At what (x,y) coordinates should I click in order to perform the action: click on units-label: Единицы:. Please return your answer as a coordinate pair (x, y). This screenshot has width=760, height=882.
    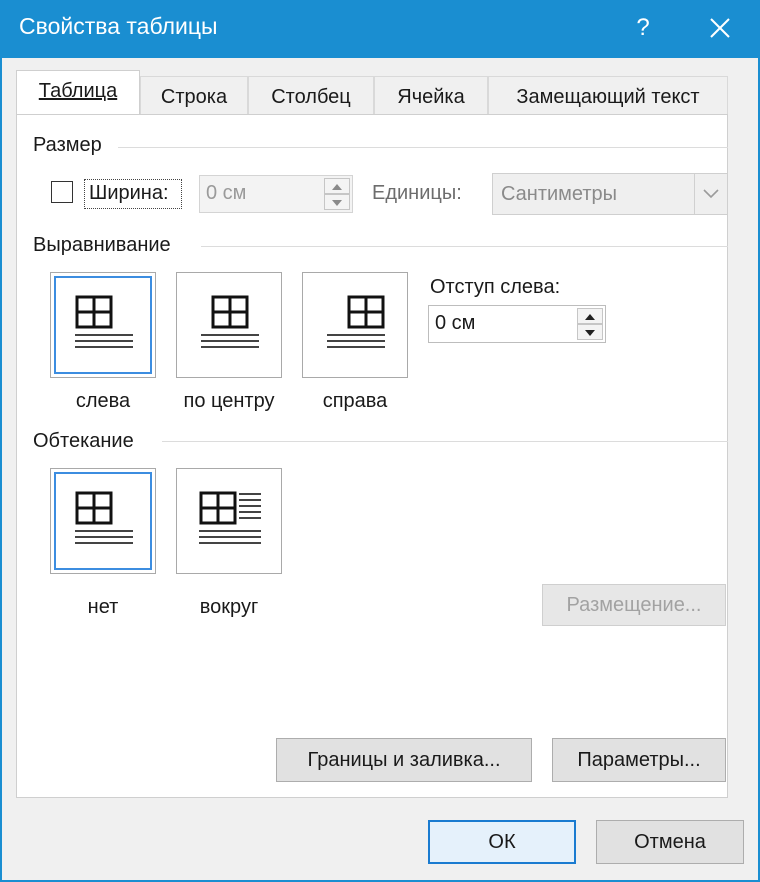
    Looking at the image, I should click on (417, 193).